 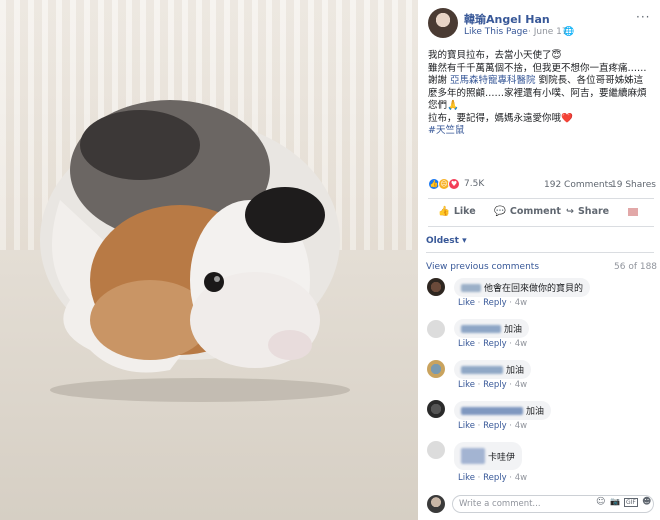 I want to click on like-button-label: Like, so click(x=464, y=211).